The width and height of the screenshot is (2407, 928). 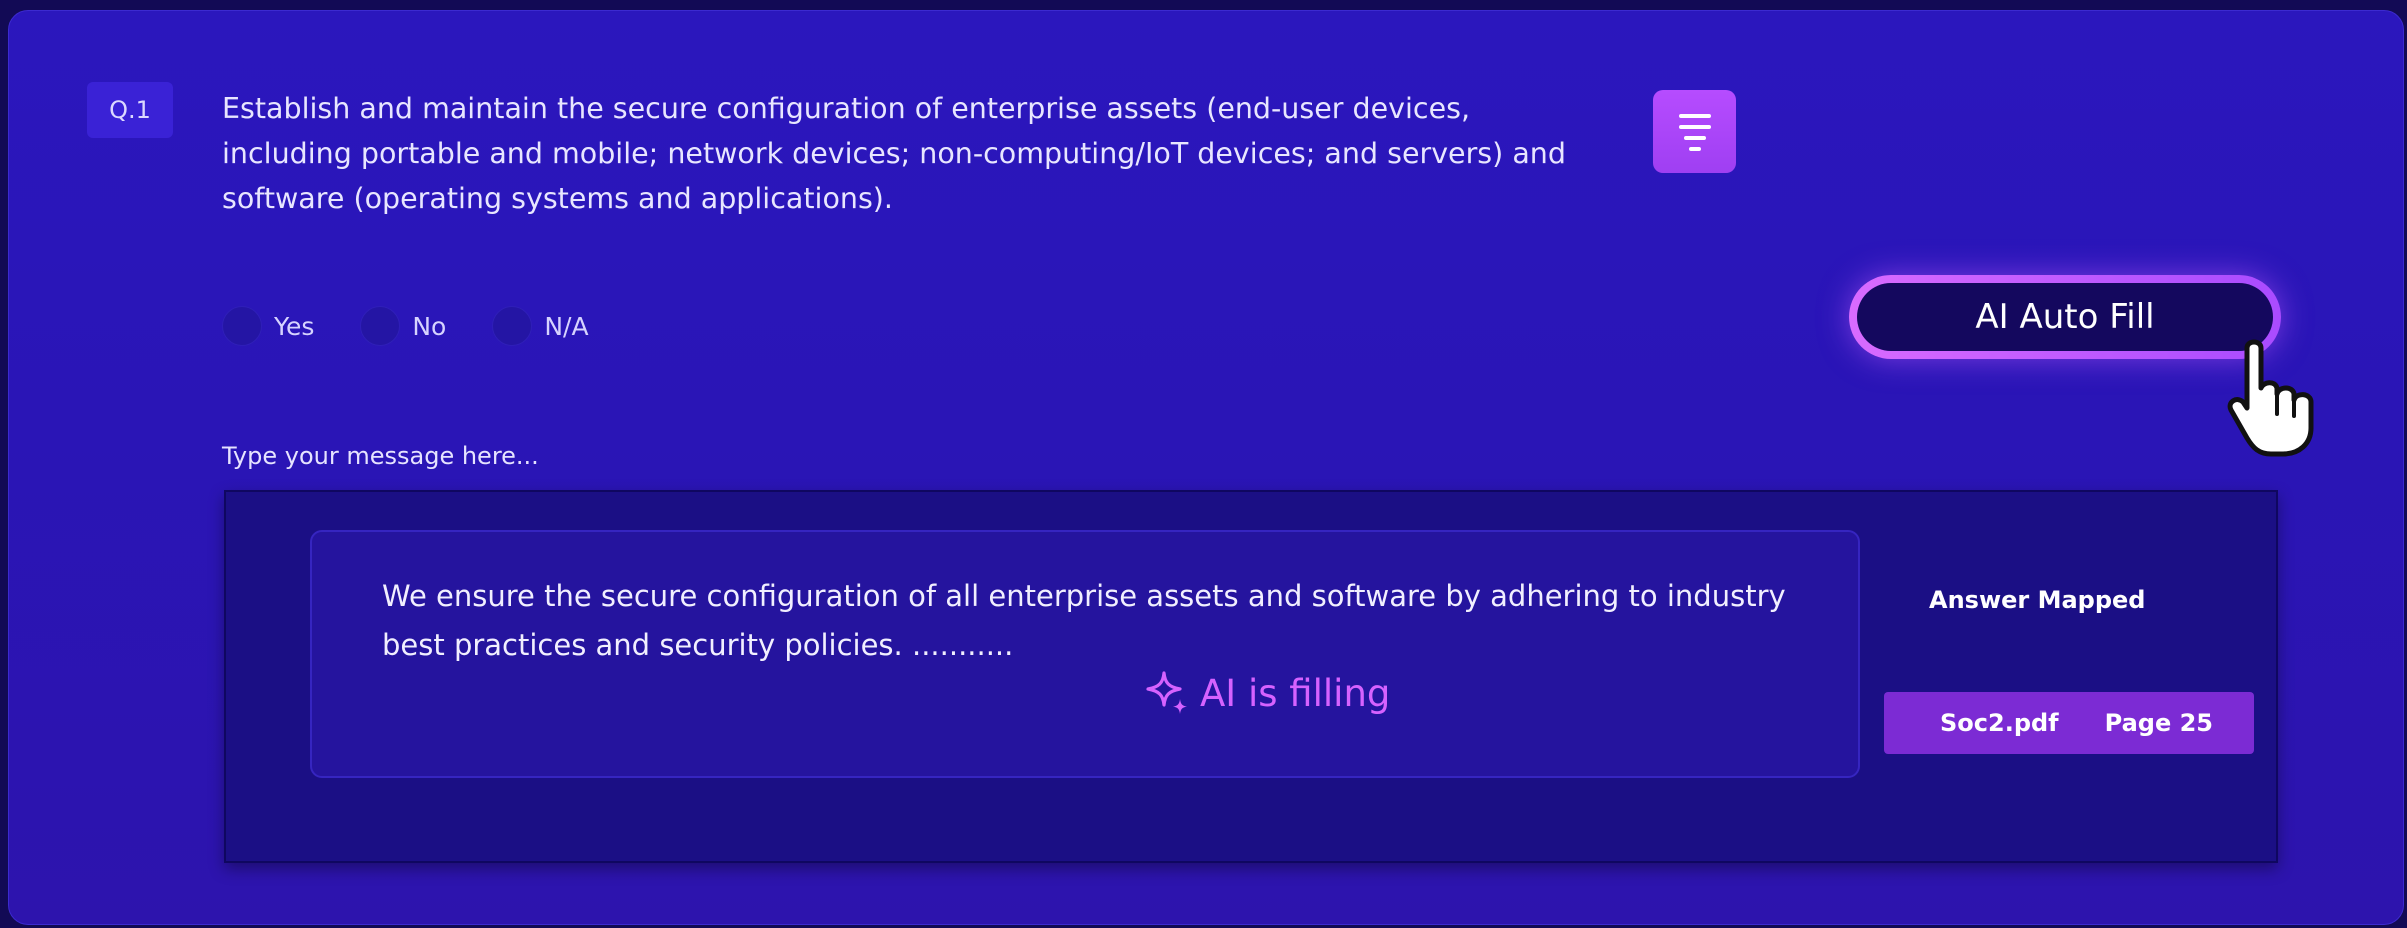 I want to click on question-number-badge: Q.1, so click(x=130, y=110).